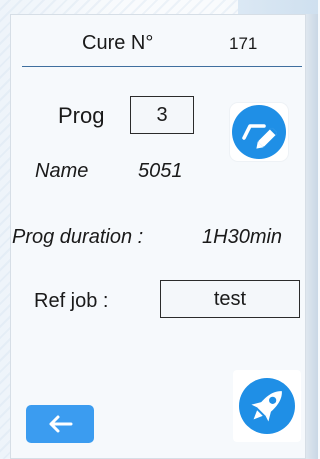 The width and height of the screenshot is (320, 459). I want to click on rocket-icon, so click(267, 406).